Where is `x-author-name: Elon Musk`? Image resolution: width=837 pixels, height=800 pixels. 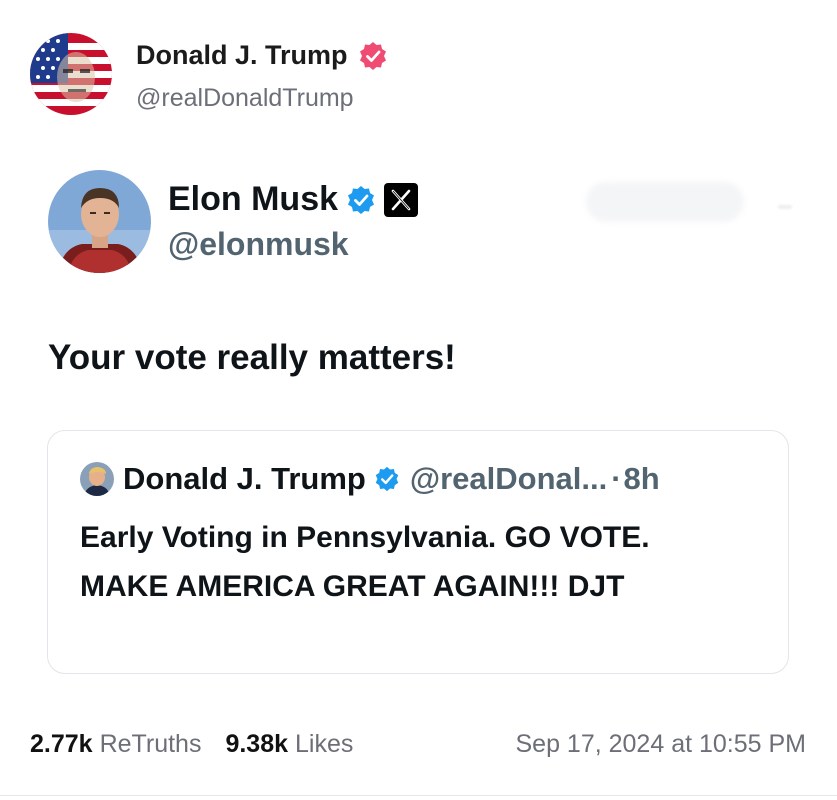 x-author-name: Elon Musk is located at coordinates (253, 199).